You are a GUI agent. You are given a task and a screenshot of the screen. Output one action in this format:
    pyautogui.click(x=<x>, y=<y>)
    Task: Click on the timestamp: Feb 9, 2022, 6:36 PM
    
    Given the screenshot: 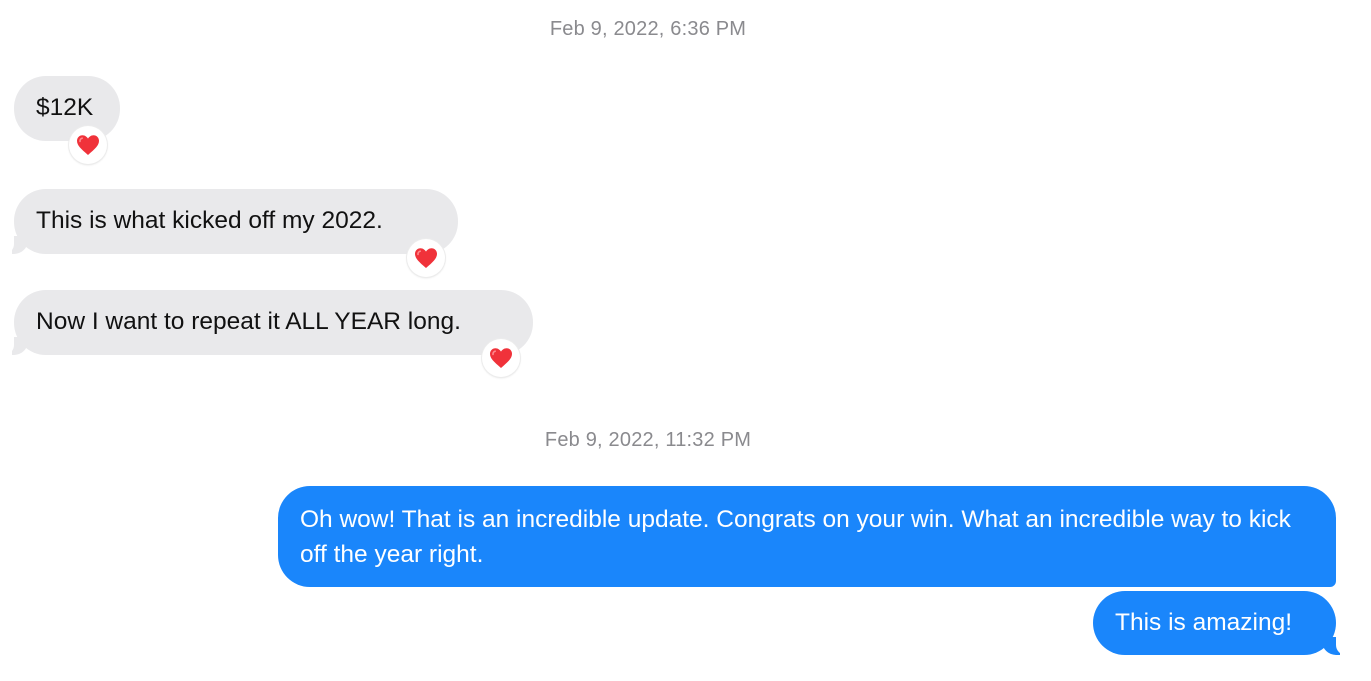 What is the action you would take?
    pyautogui.click(x=648, y=29)
    